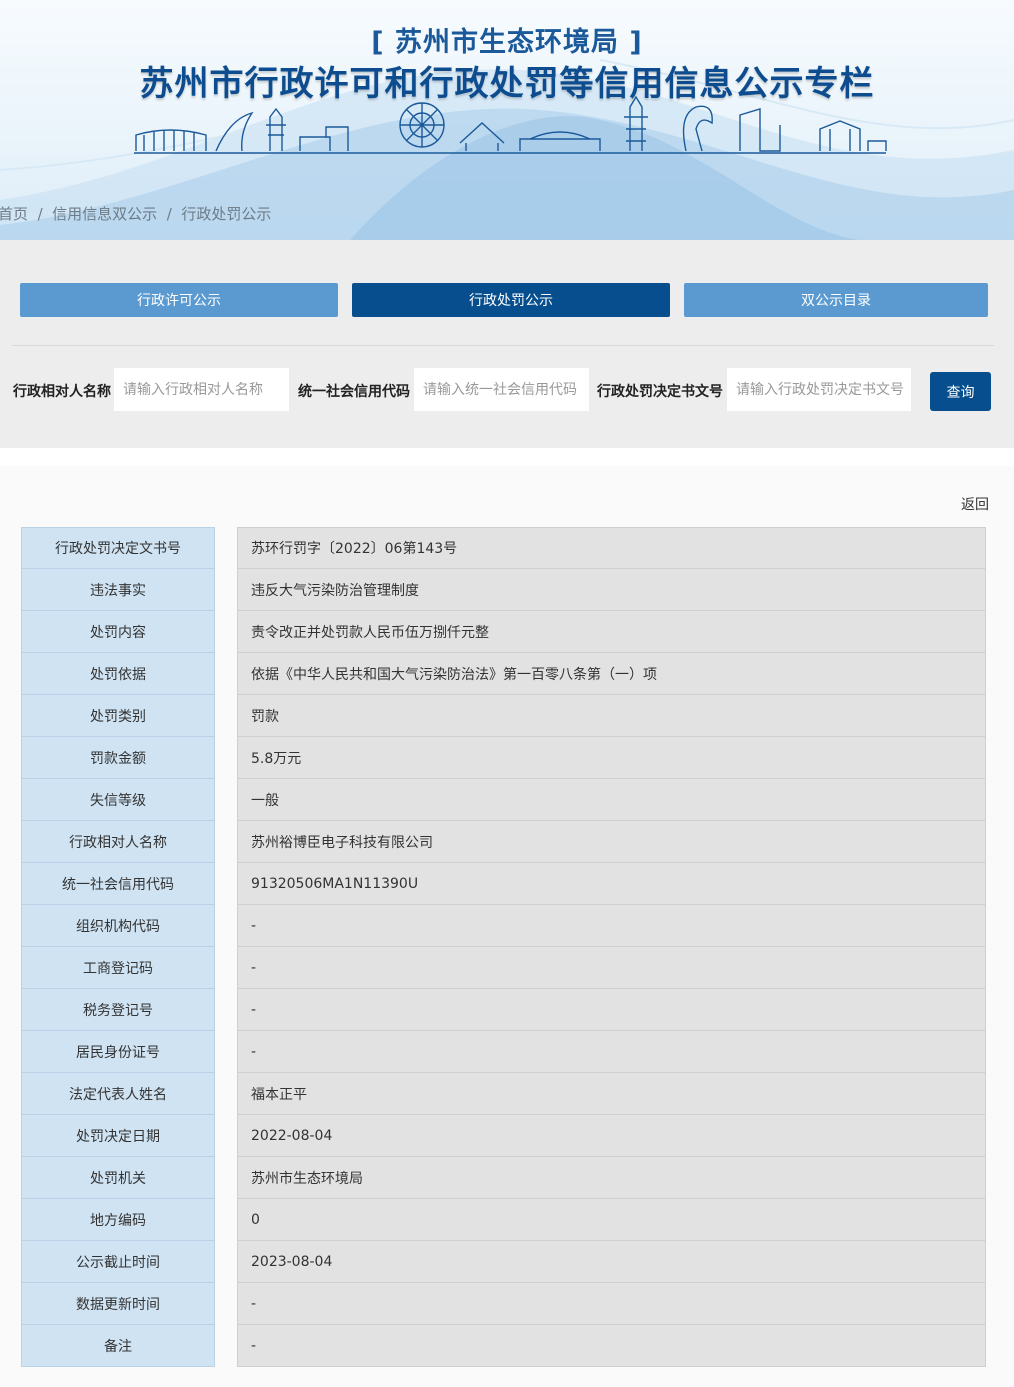  I want to click on row-label: 行政处罚决定文书号, so click(118, 548).